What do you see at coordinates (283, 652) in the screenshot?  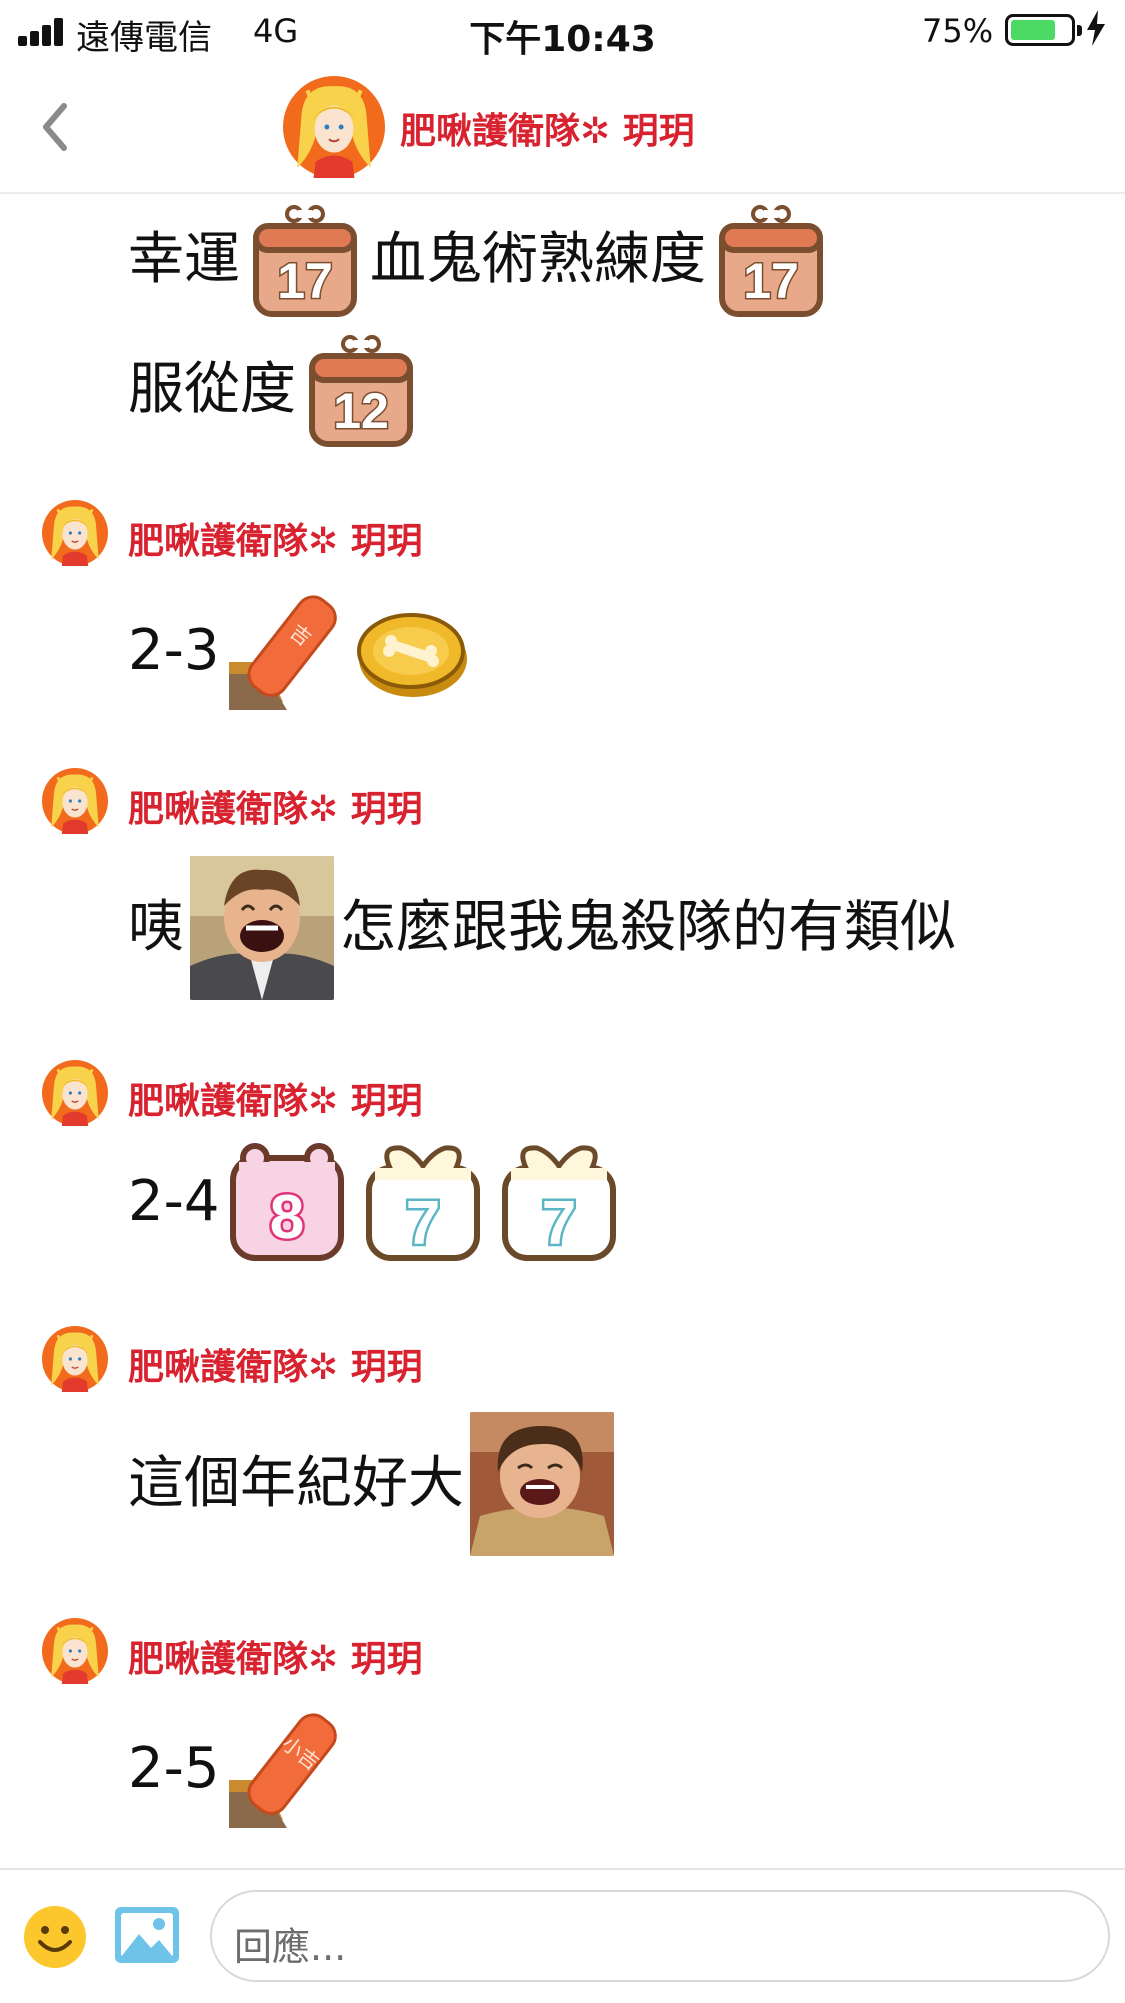 I see `fortune-stick-icon: 吉` at bounding box center [283, 652].